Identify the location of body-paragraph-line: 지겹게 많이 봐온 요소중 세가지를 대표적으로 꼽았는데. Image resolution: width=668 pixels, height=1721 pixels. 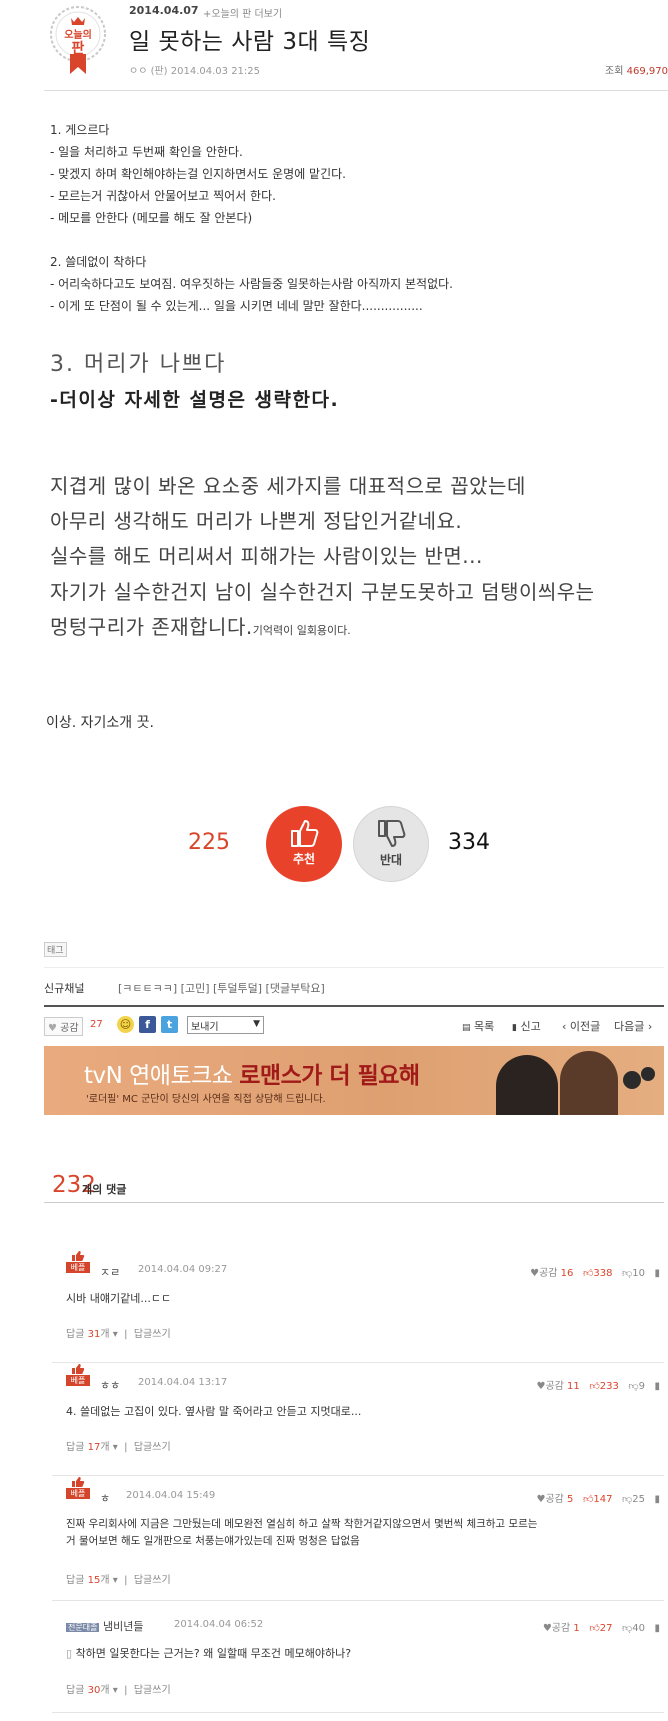
(288, 486).